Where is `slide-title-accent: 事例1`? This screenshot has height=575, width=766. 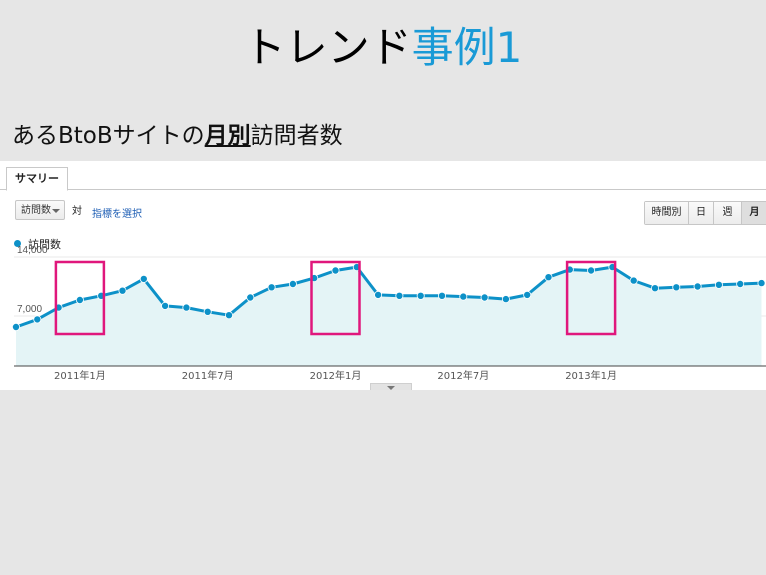
slide-title-accent: 事例1 is located at coordinates (467, 47).